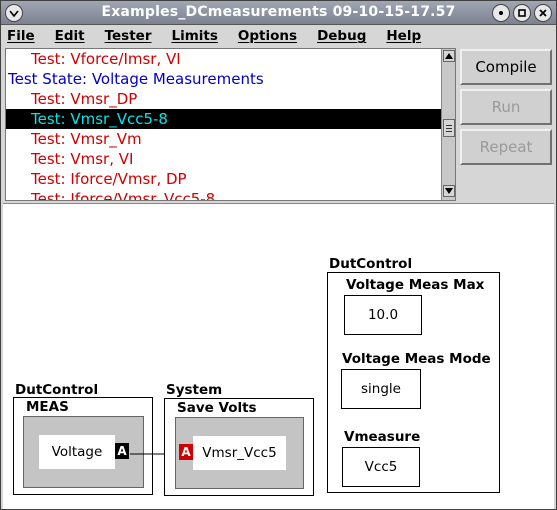 The height and width of the screenshot is (510, 557). What do you see at coordinates (522, 13) in the screenshot?
I see `maximize-icon` at bounding box center [522, 13].